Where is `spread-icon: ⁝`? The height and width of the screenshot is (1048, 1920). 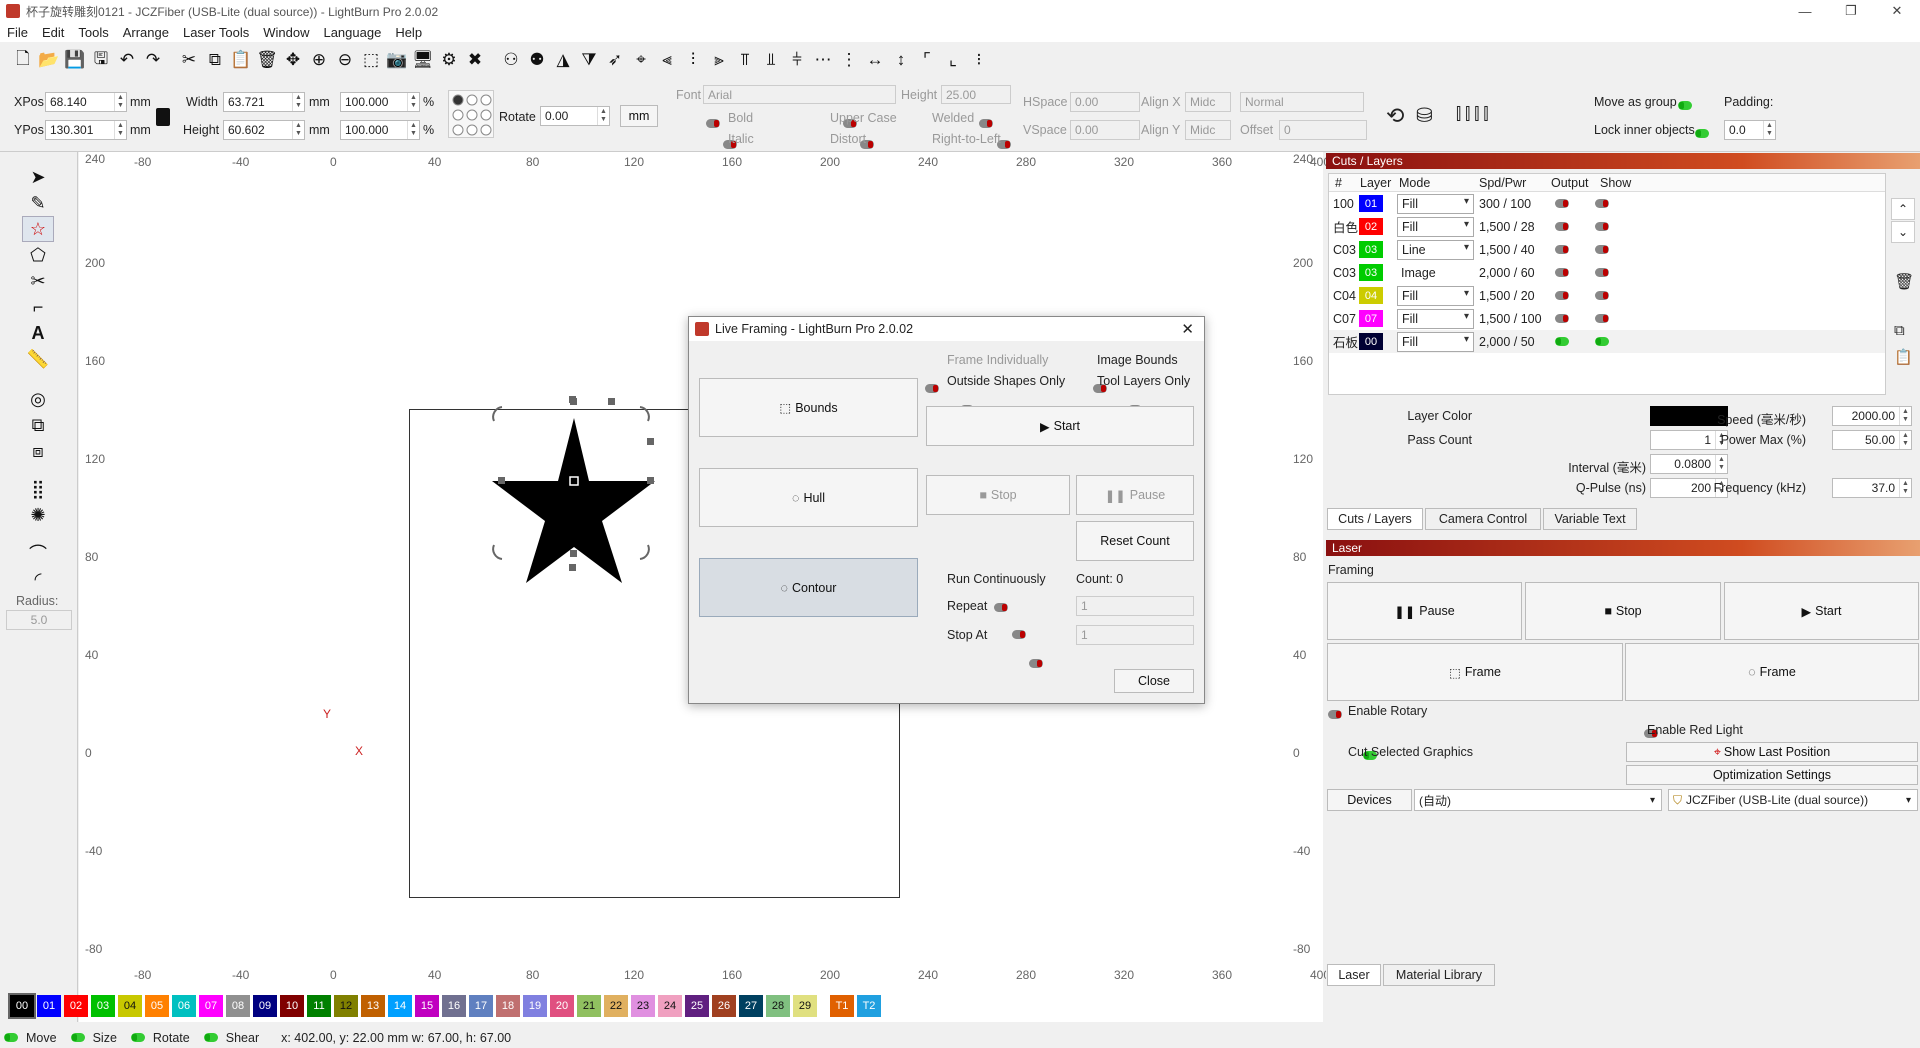
spread-icon: ⁝ is located at coordinates (979, 60).